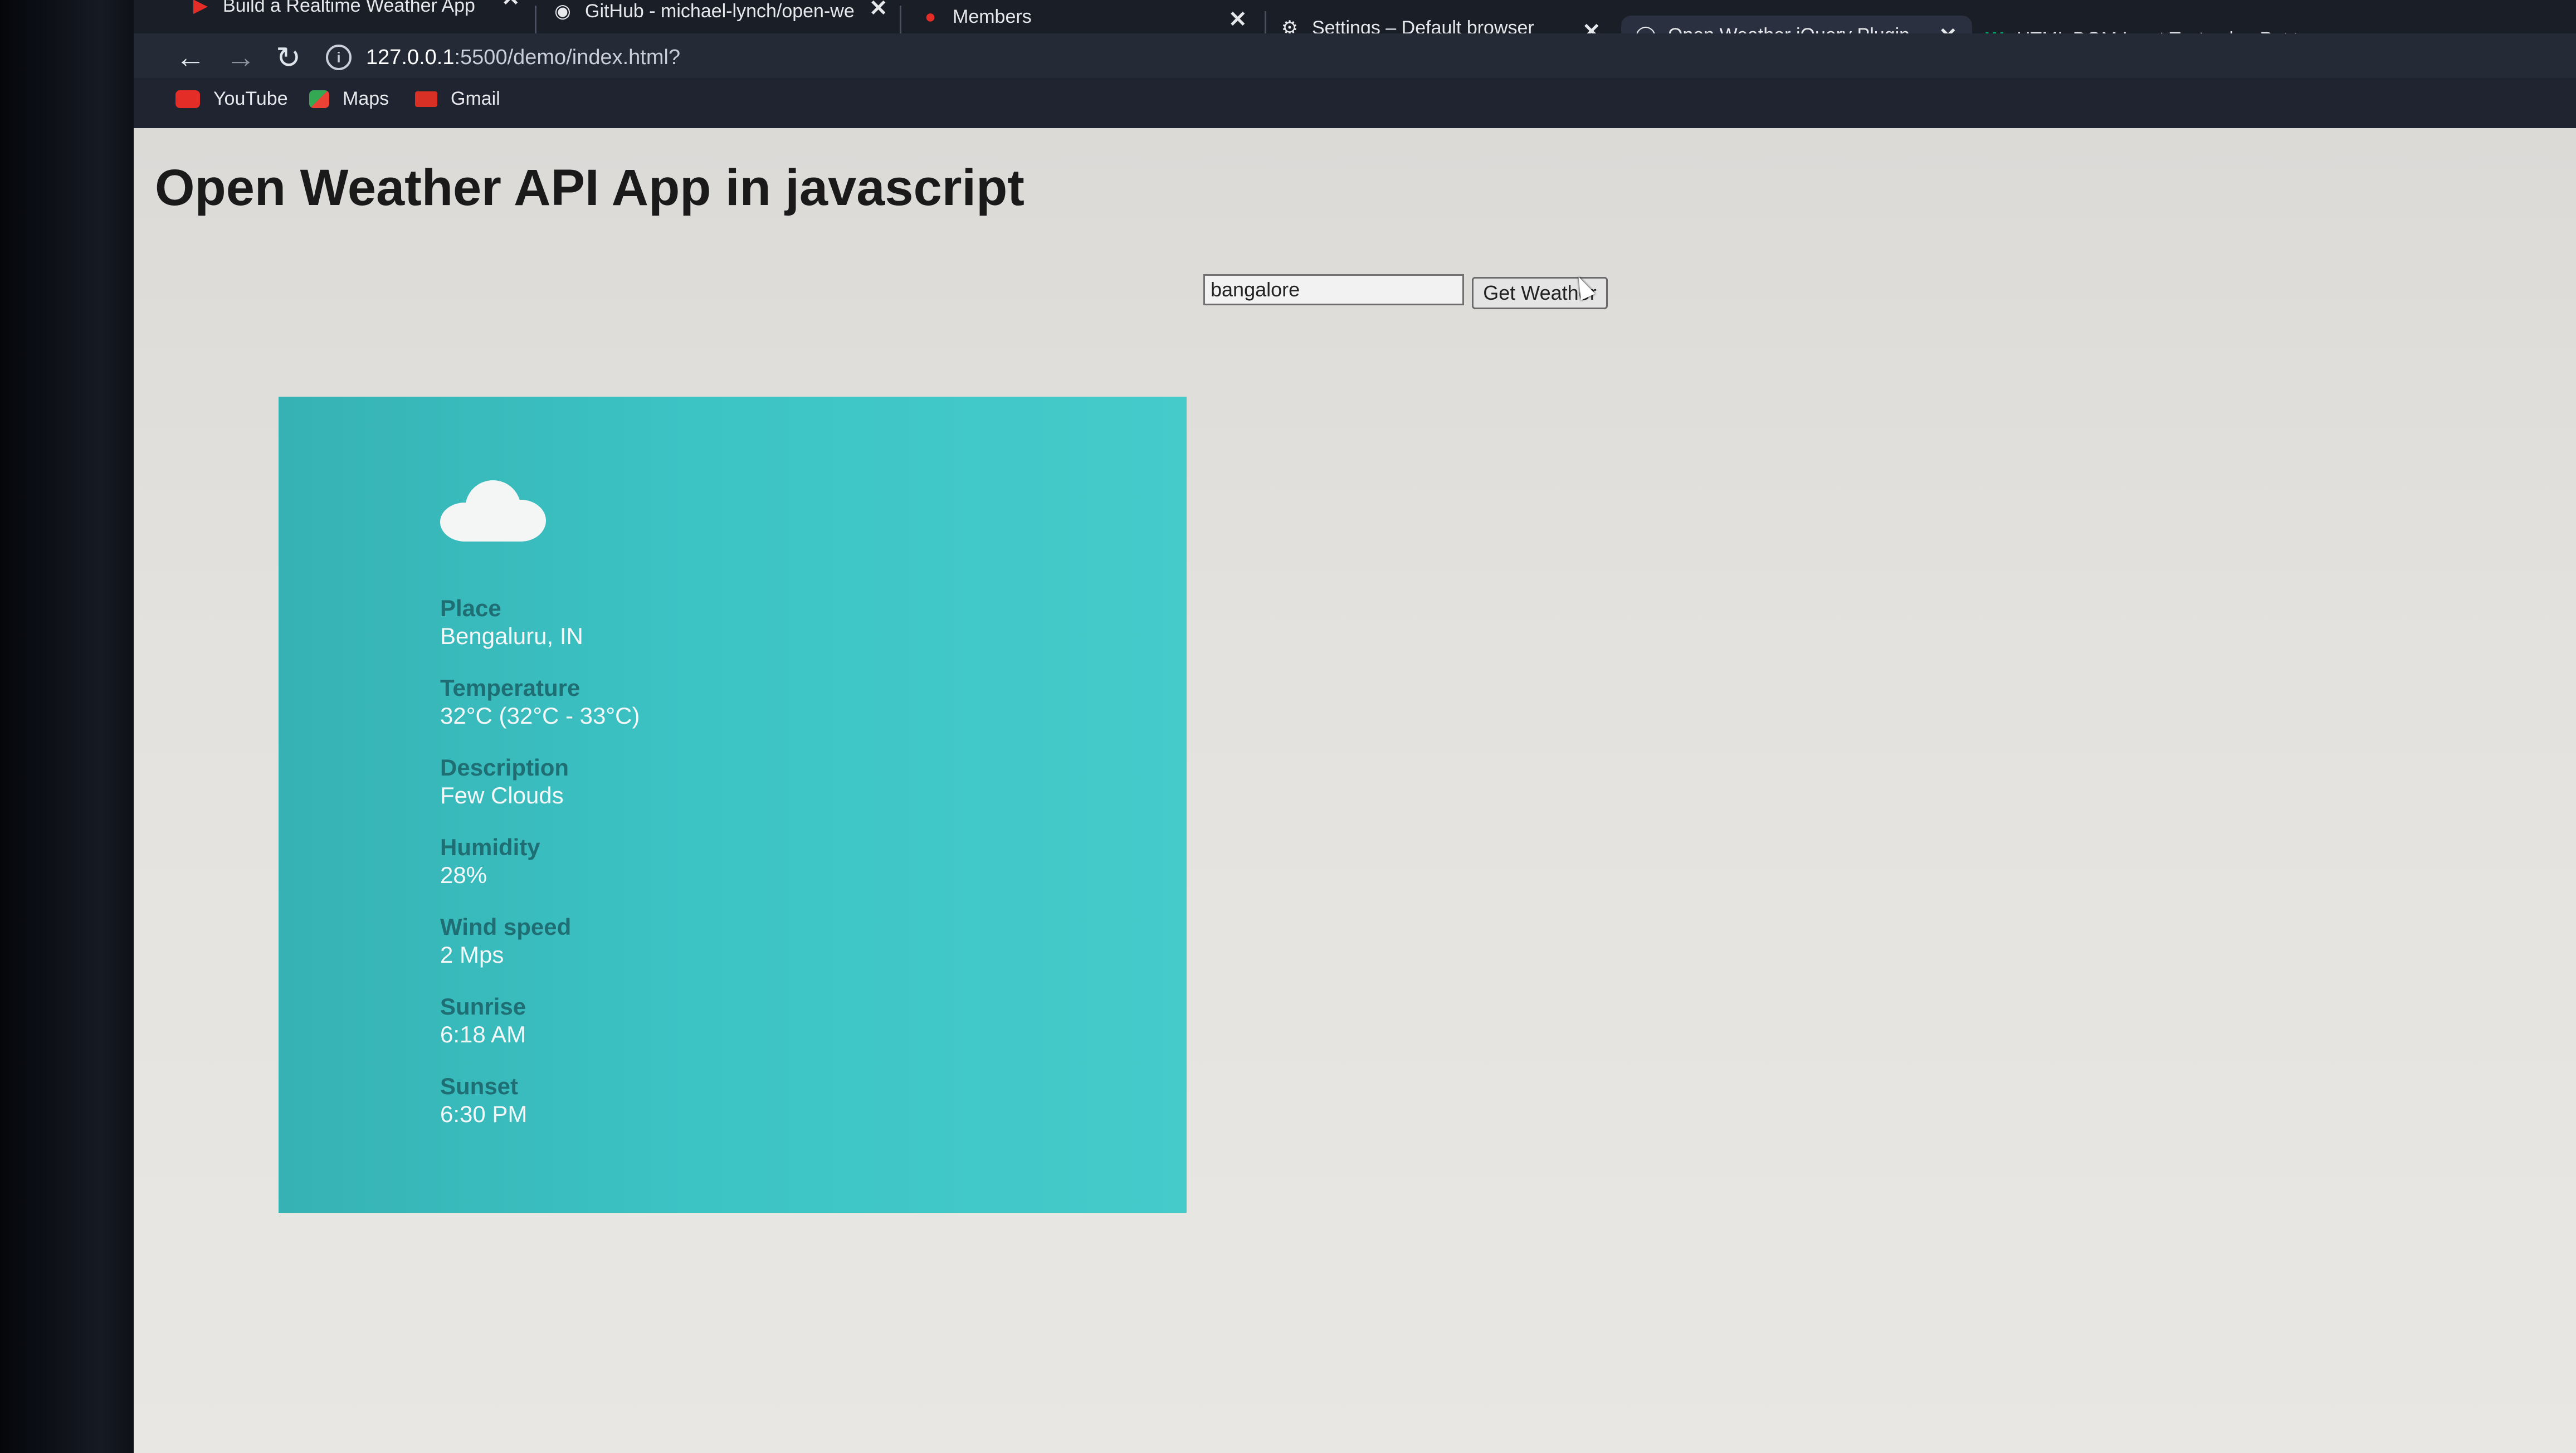 Image resolution: width=2576 pixels, height=1453 pixels. I want to click on cloud-icon, so click(493, 511).